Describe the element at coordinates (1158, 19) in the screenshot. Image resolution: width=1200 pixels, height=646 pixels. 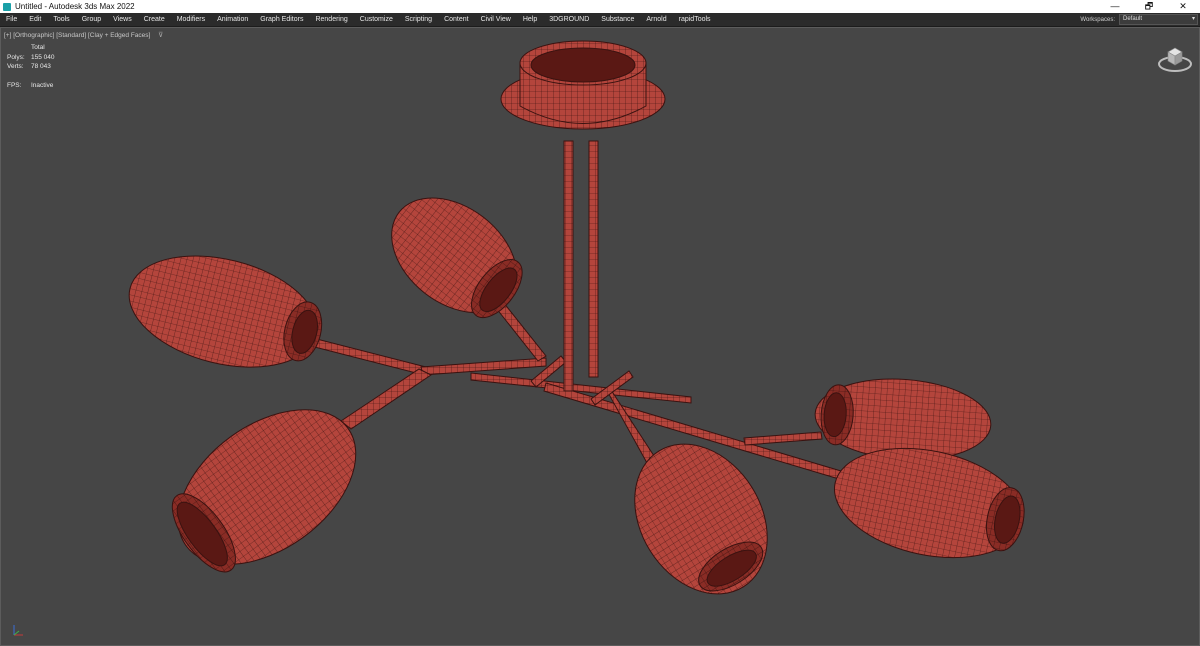
I see `workspaces-dropdown: Default ▾` at that location.